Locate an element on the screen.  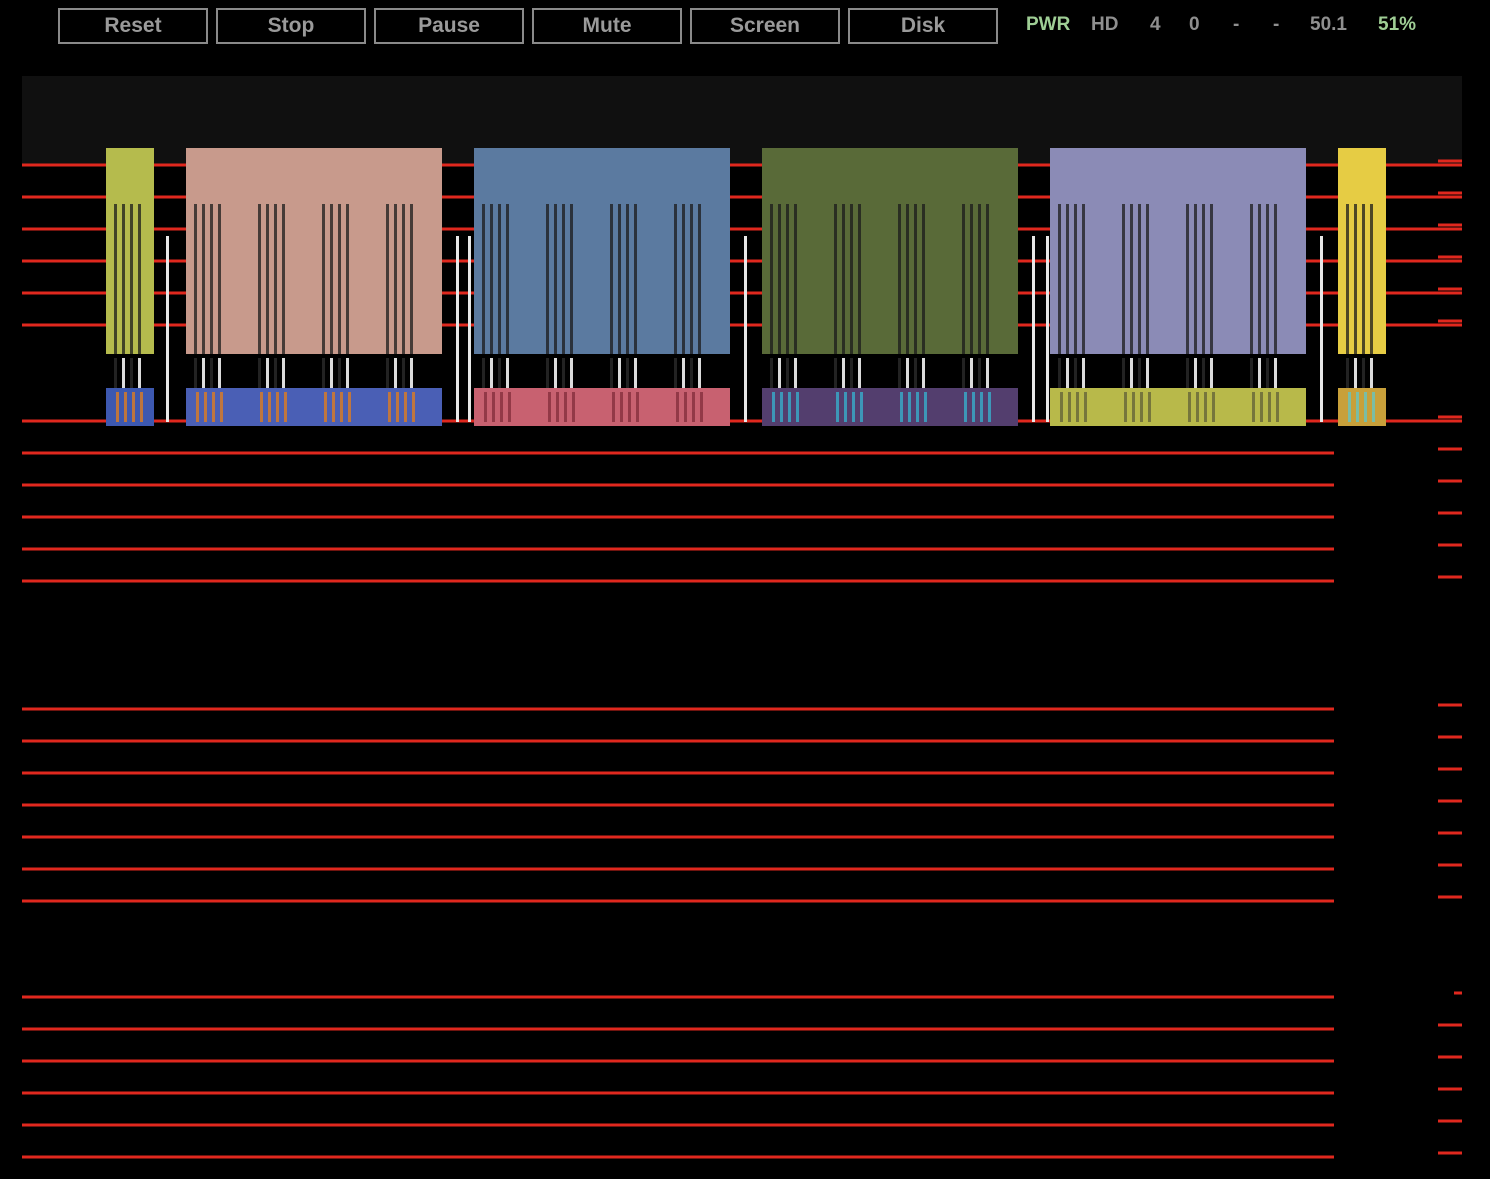
power-indicator: PWR is located at coordinates (1048, 24).